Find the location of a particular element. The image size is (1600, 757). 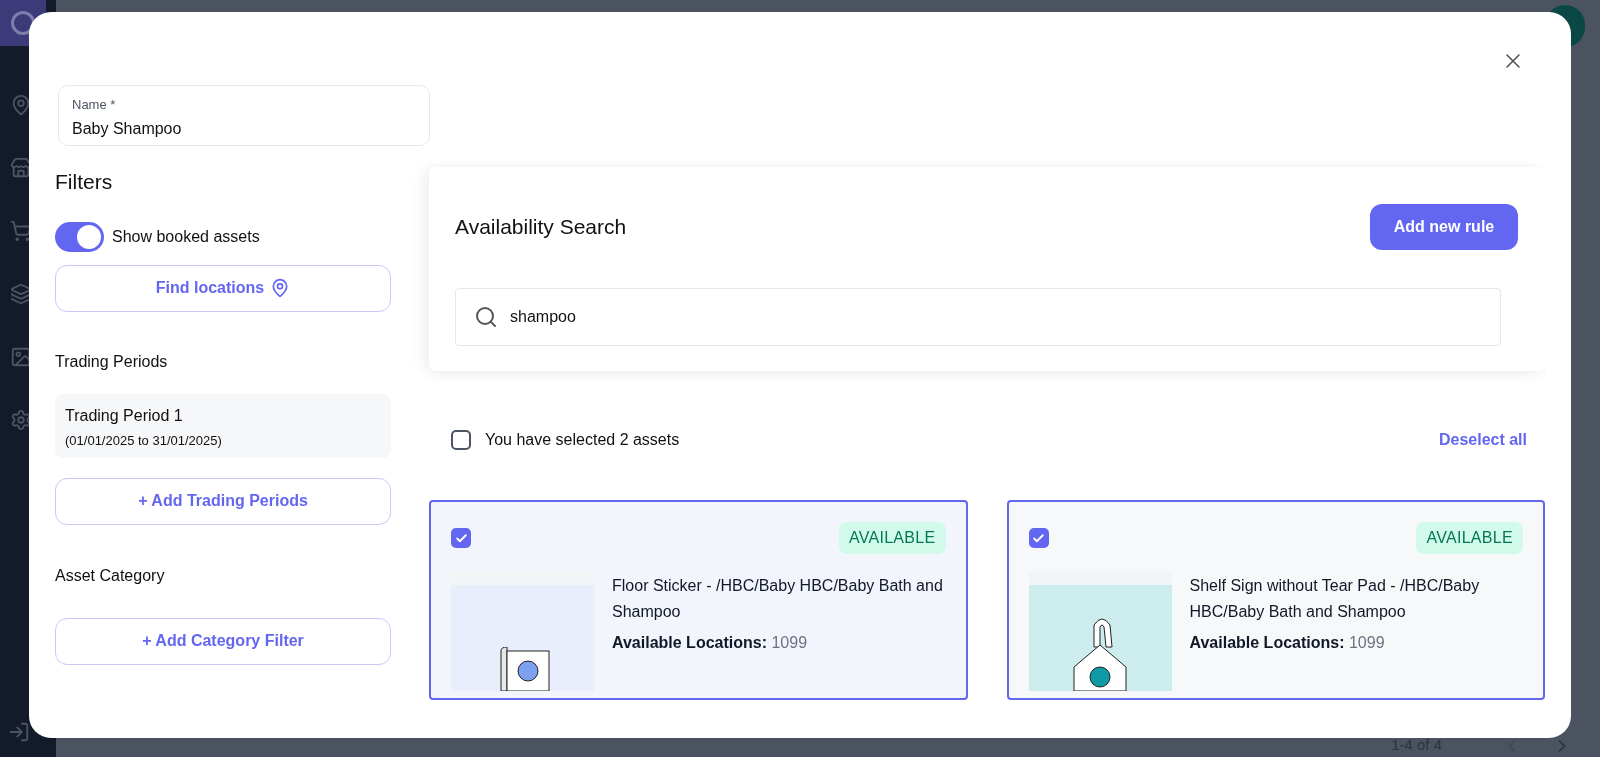

section-title: Asset Category is located at coordinates (110, 575).